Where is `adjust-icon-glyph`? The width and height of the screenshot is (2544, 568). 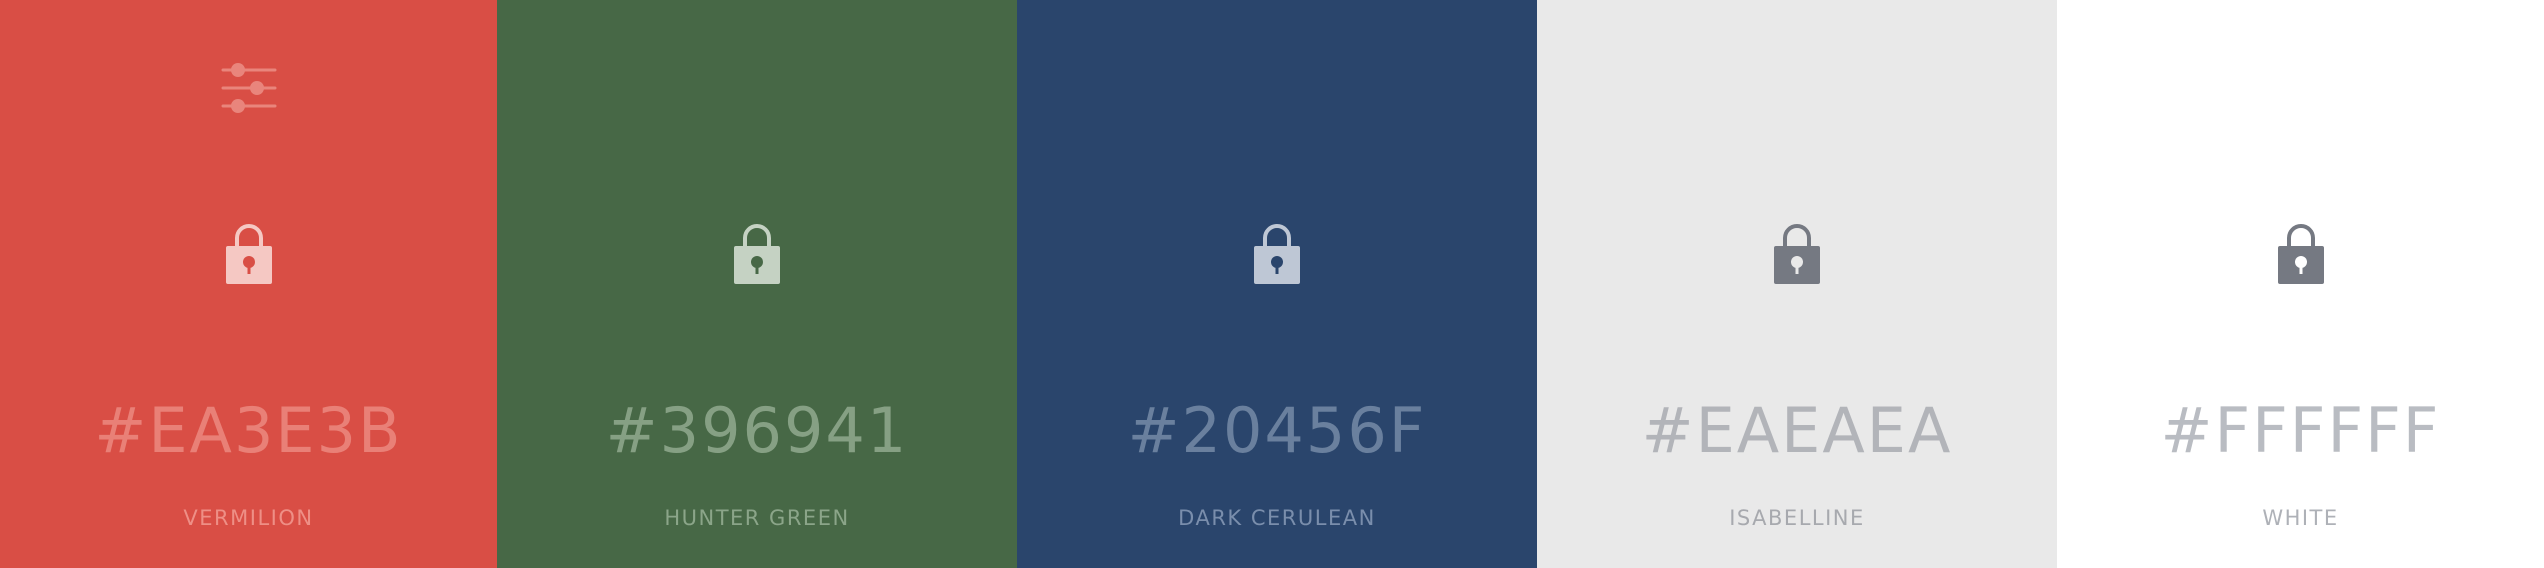 adjust-icon-glyph is located at coordinates (248, 88).